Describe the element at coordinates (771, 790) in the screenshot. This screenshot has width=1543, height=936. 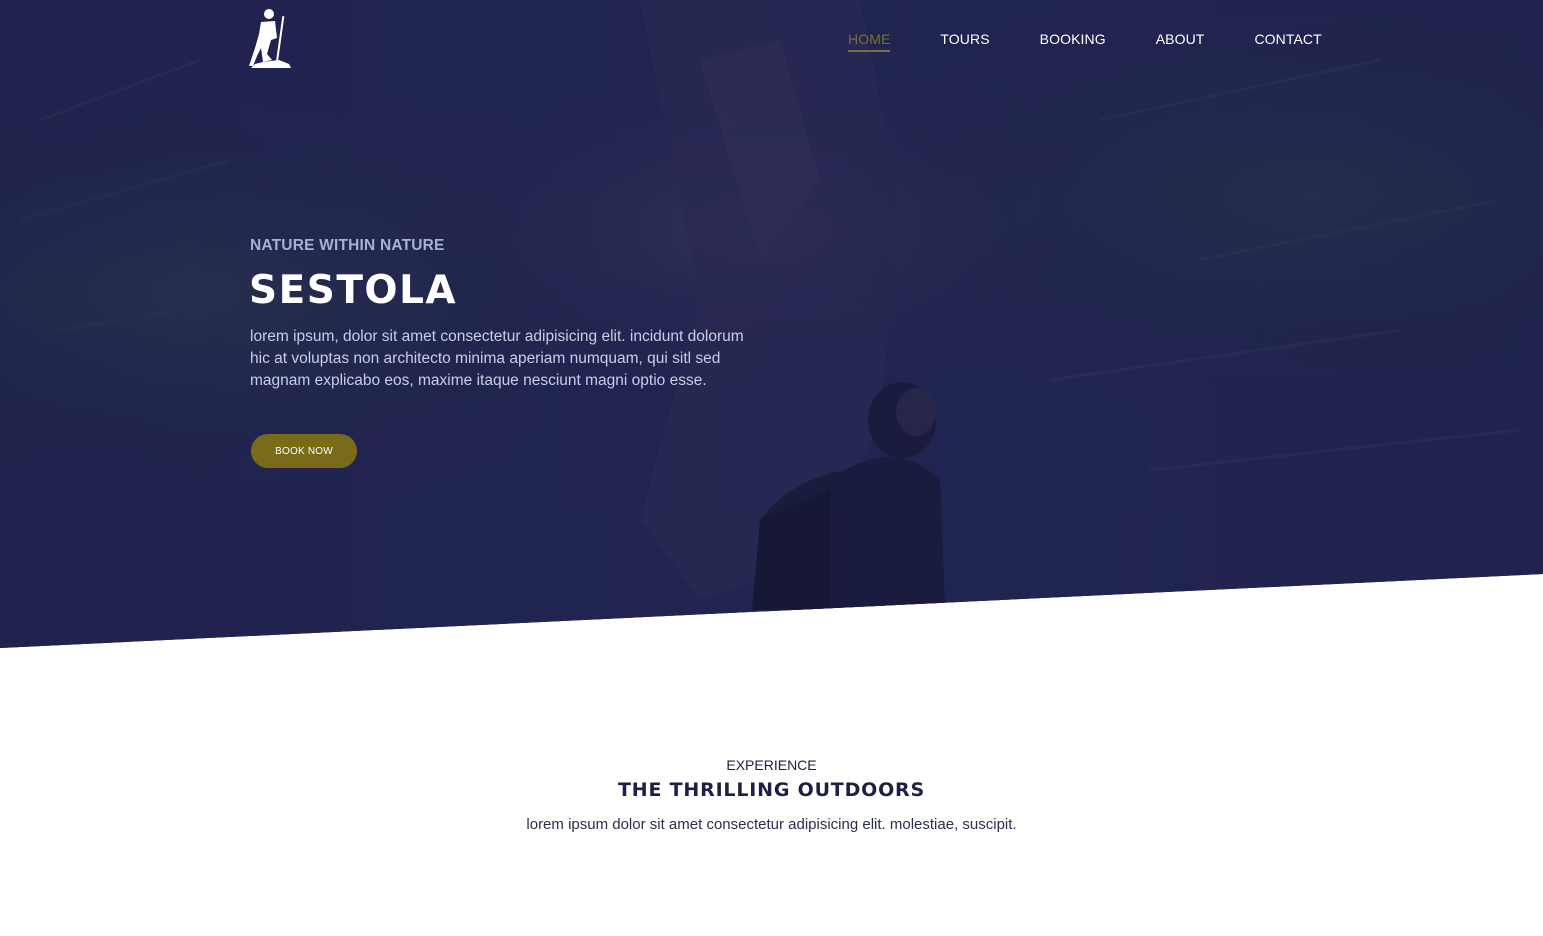
I see `experience-title: THE THRILLING OUTDOORS` at that location.